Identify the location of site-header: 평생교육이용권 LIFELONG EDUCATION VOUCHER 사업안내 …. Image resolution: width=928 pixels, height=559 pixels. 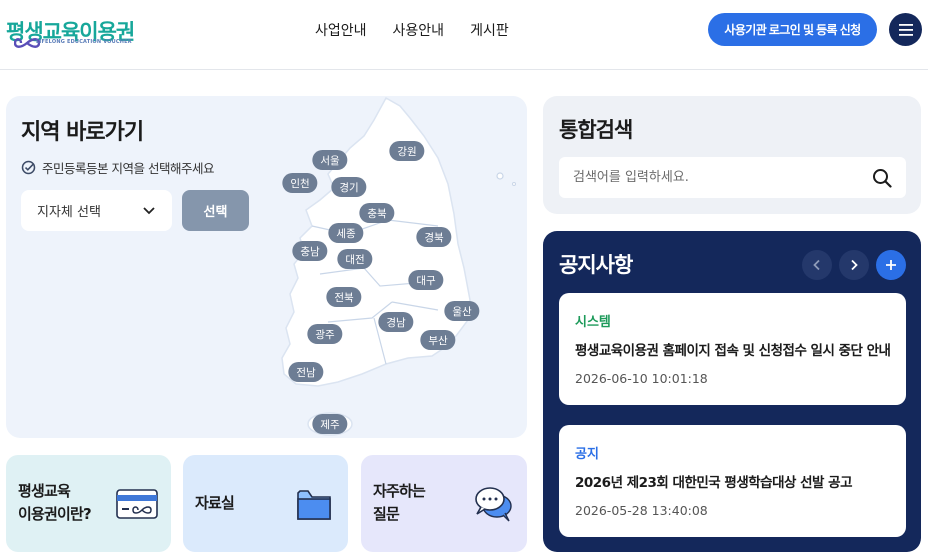
(464, 35).